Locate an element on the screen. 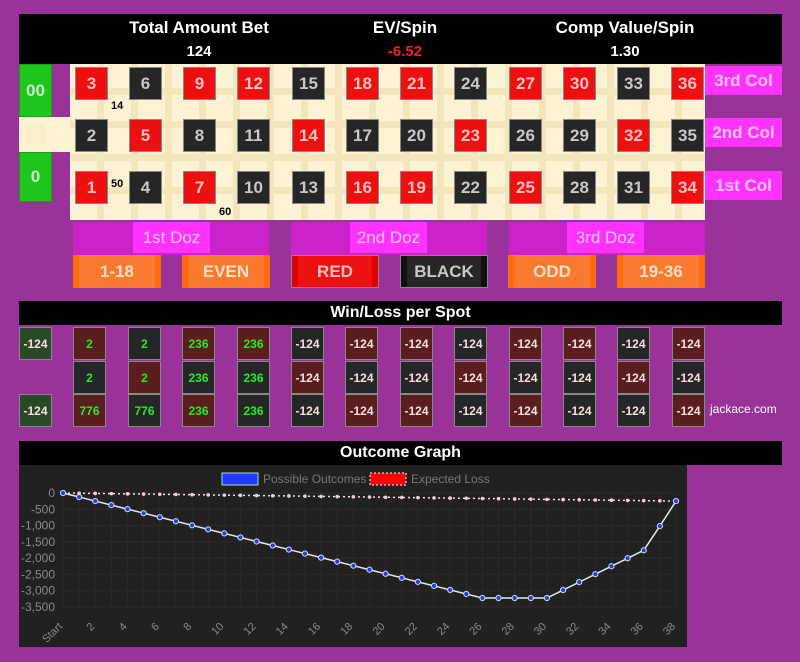 Image resolution: width=800 pixels, height=662 pixels. bet-odd: ODD is located at coordinates (552, 271).